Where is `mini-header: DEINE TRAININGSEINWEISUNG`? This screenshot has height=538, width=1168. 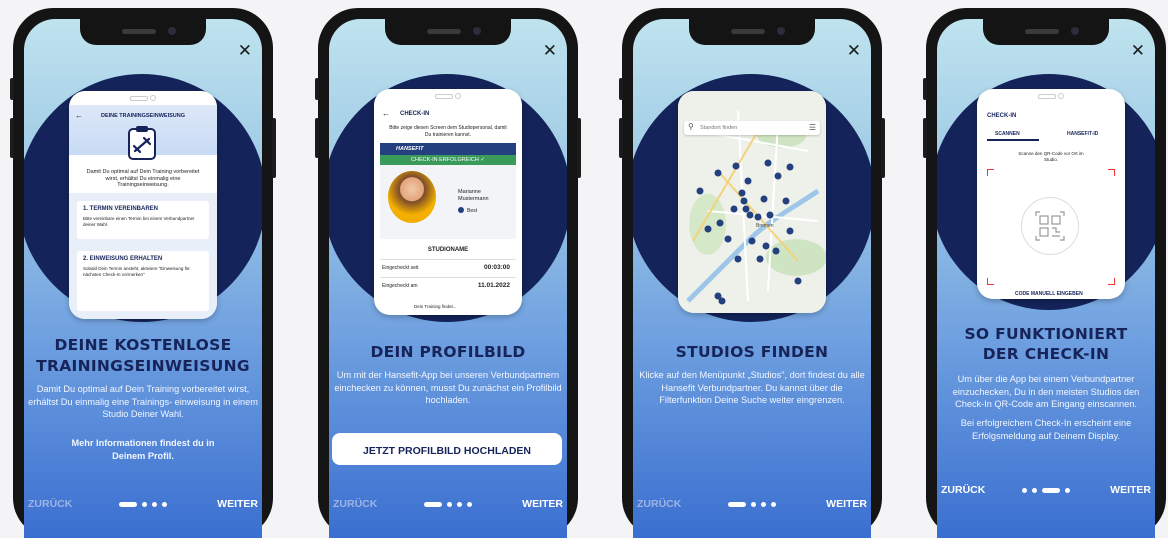 mini-header: DEINE TRAININGSEINWEISUNG is located at coordinates (143, 116).